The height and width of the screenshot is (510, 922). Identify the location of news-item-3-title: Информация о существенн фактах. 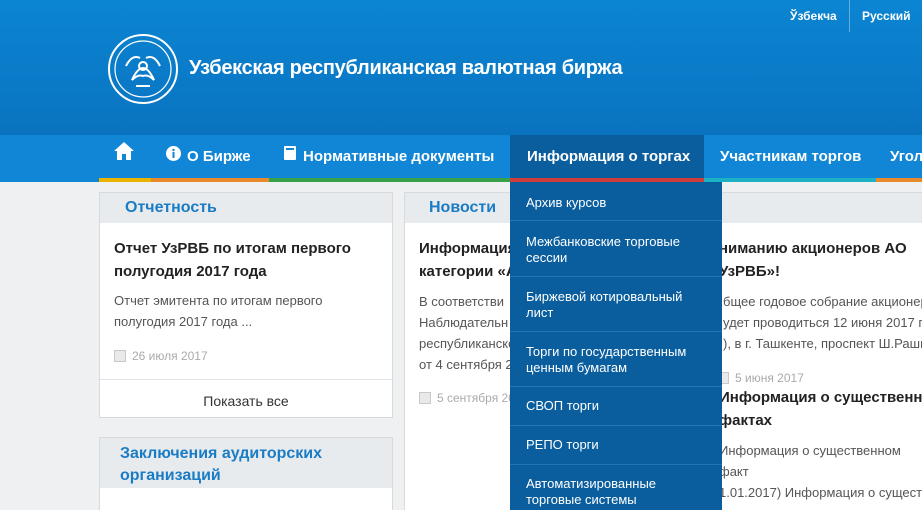
(820, 409).